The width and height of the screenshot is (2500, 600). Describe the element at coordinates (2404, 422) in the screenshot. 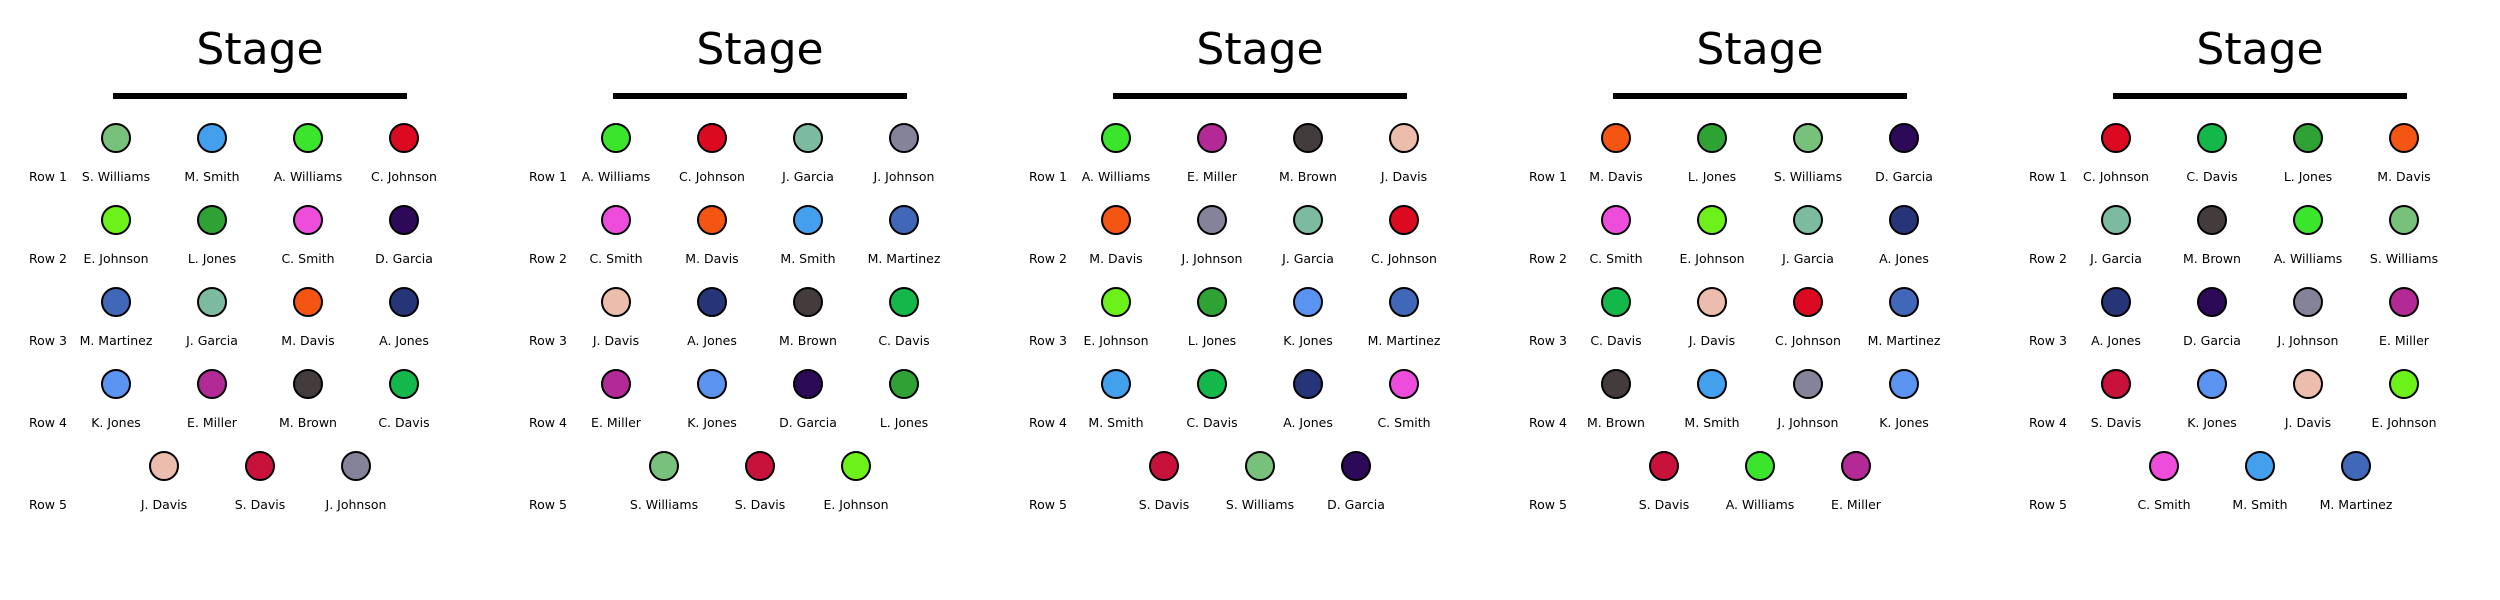

I see `seat-name: E. Johnson` at that location.